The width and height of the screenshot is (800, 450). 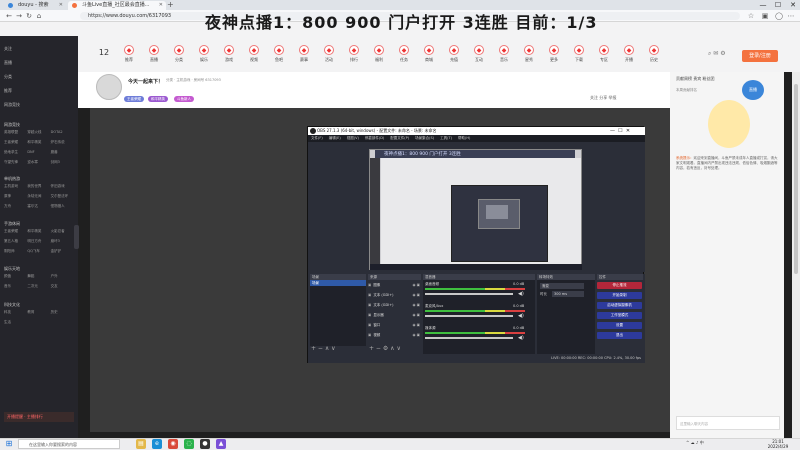 What do you see at coordinates (778, 444) in the screenshot?
I see `clock: 21:01 2022/4/29` at bounding box center [778, 444].